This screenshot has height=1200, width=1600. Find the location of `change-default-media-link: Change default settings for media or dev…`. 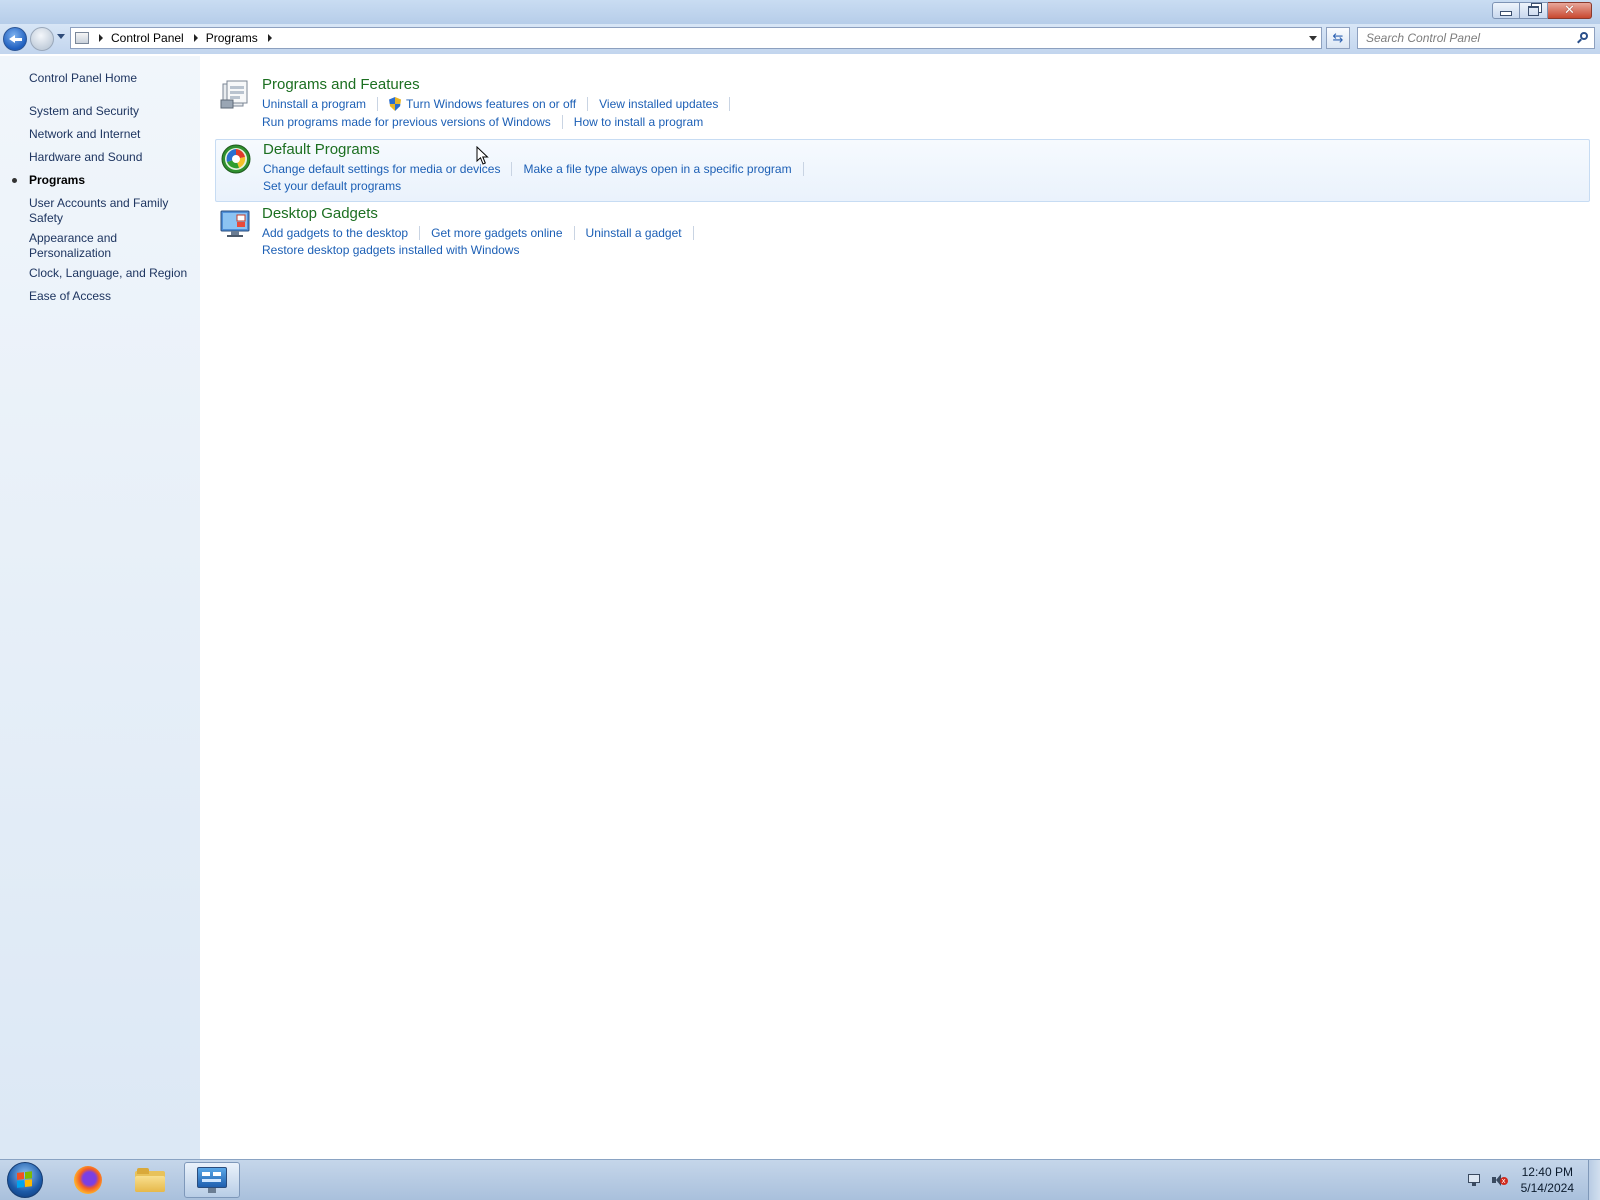

change-default-media-link: Change default settings for media or dev… is located at coordinates (381, 169).